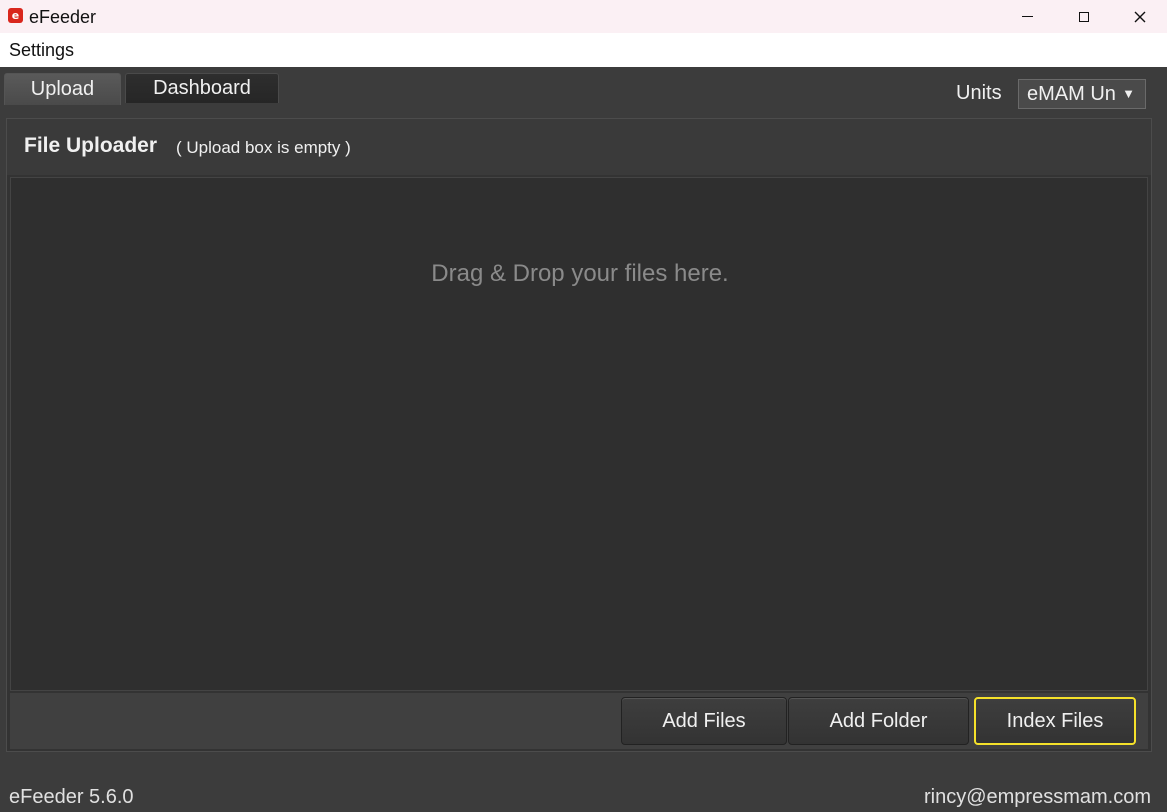 The image size is (1167, 812). Describe the element at coordinates (1055, 721) in the screenshot. I see `index-files-button: Index Files` at that location.